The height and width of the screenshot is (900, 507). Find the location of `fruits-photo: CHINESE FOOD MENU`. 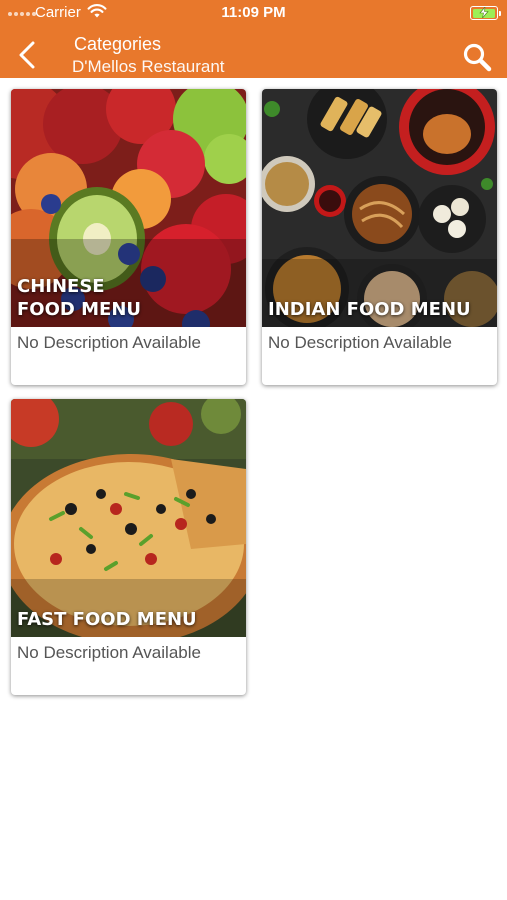

fruits-photo: CHINESE FOOD MENU is located at coordinates (128, 208).